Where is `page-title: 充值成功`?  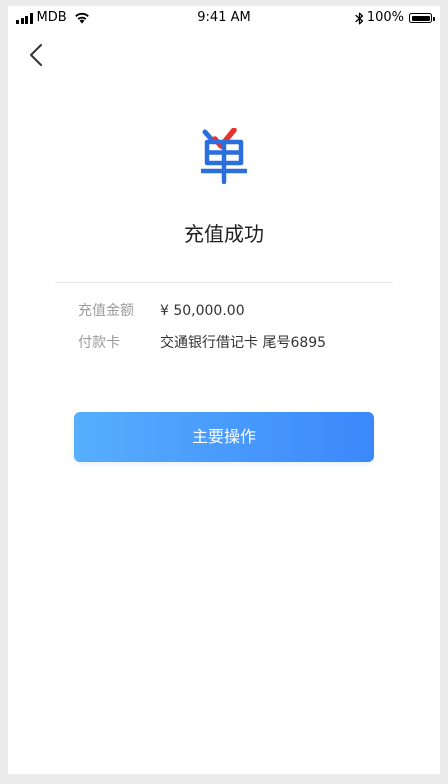
page-title: 充值成功 is located at coordinates (224, 234).